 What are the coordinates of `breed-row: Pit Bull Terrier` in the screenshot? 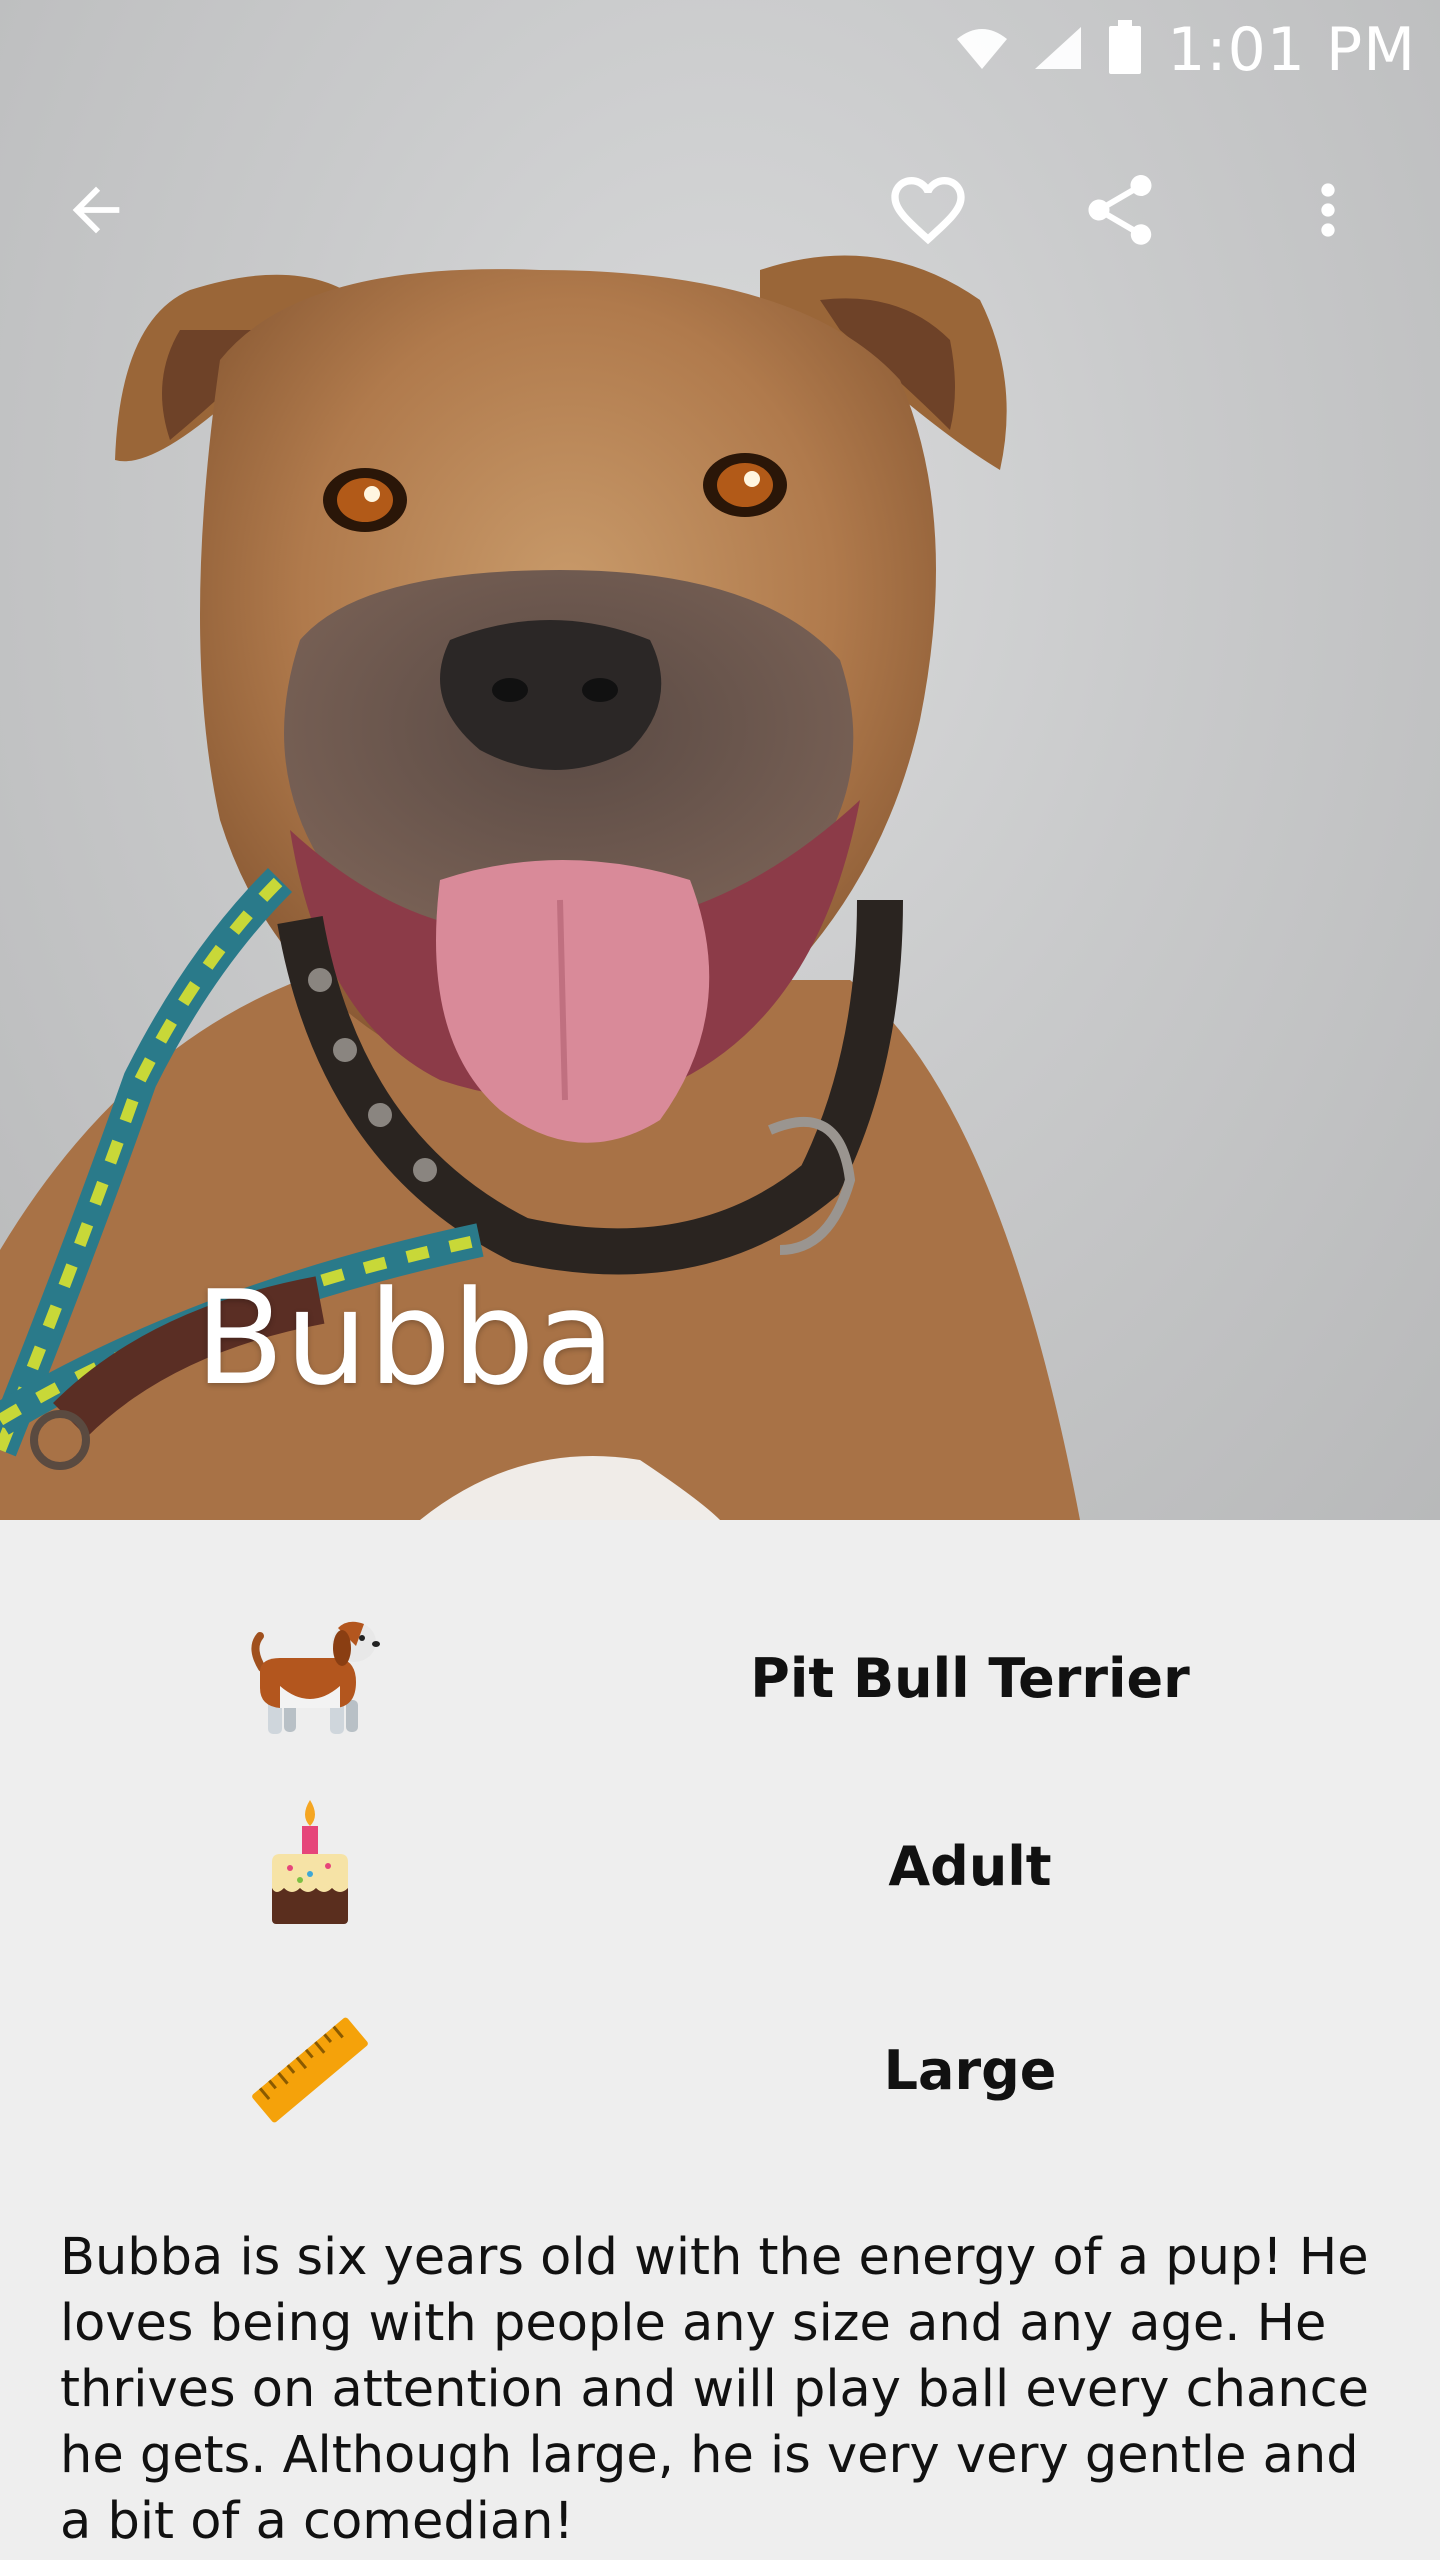 It's located at (720, 1678).